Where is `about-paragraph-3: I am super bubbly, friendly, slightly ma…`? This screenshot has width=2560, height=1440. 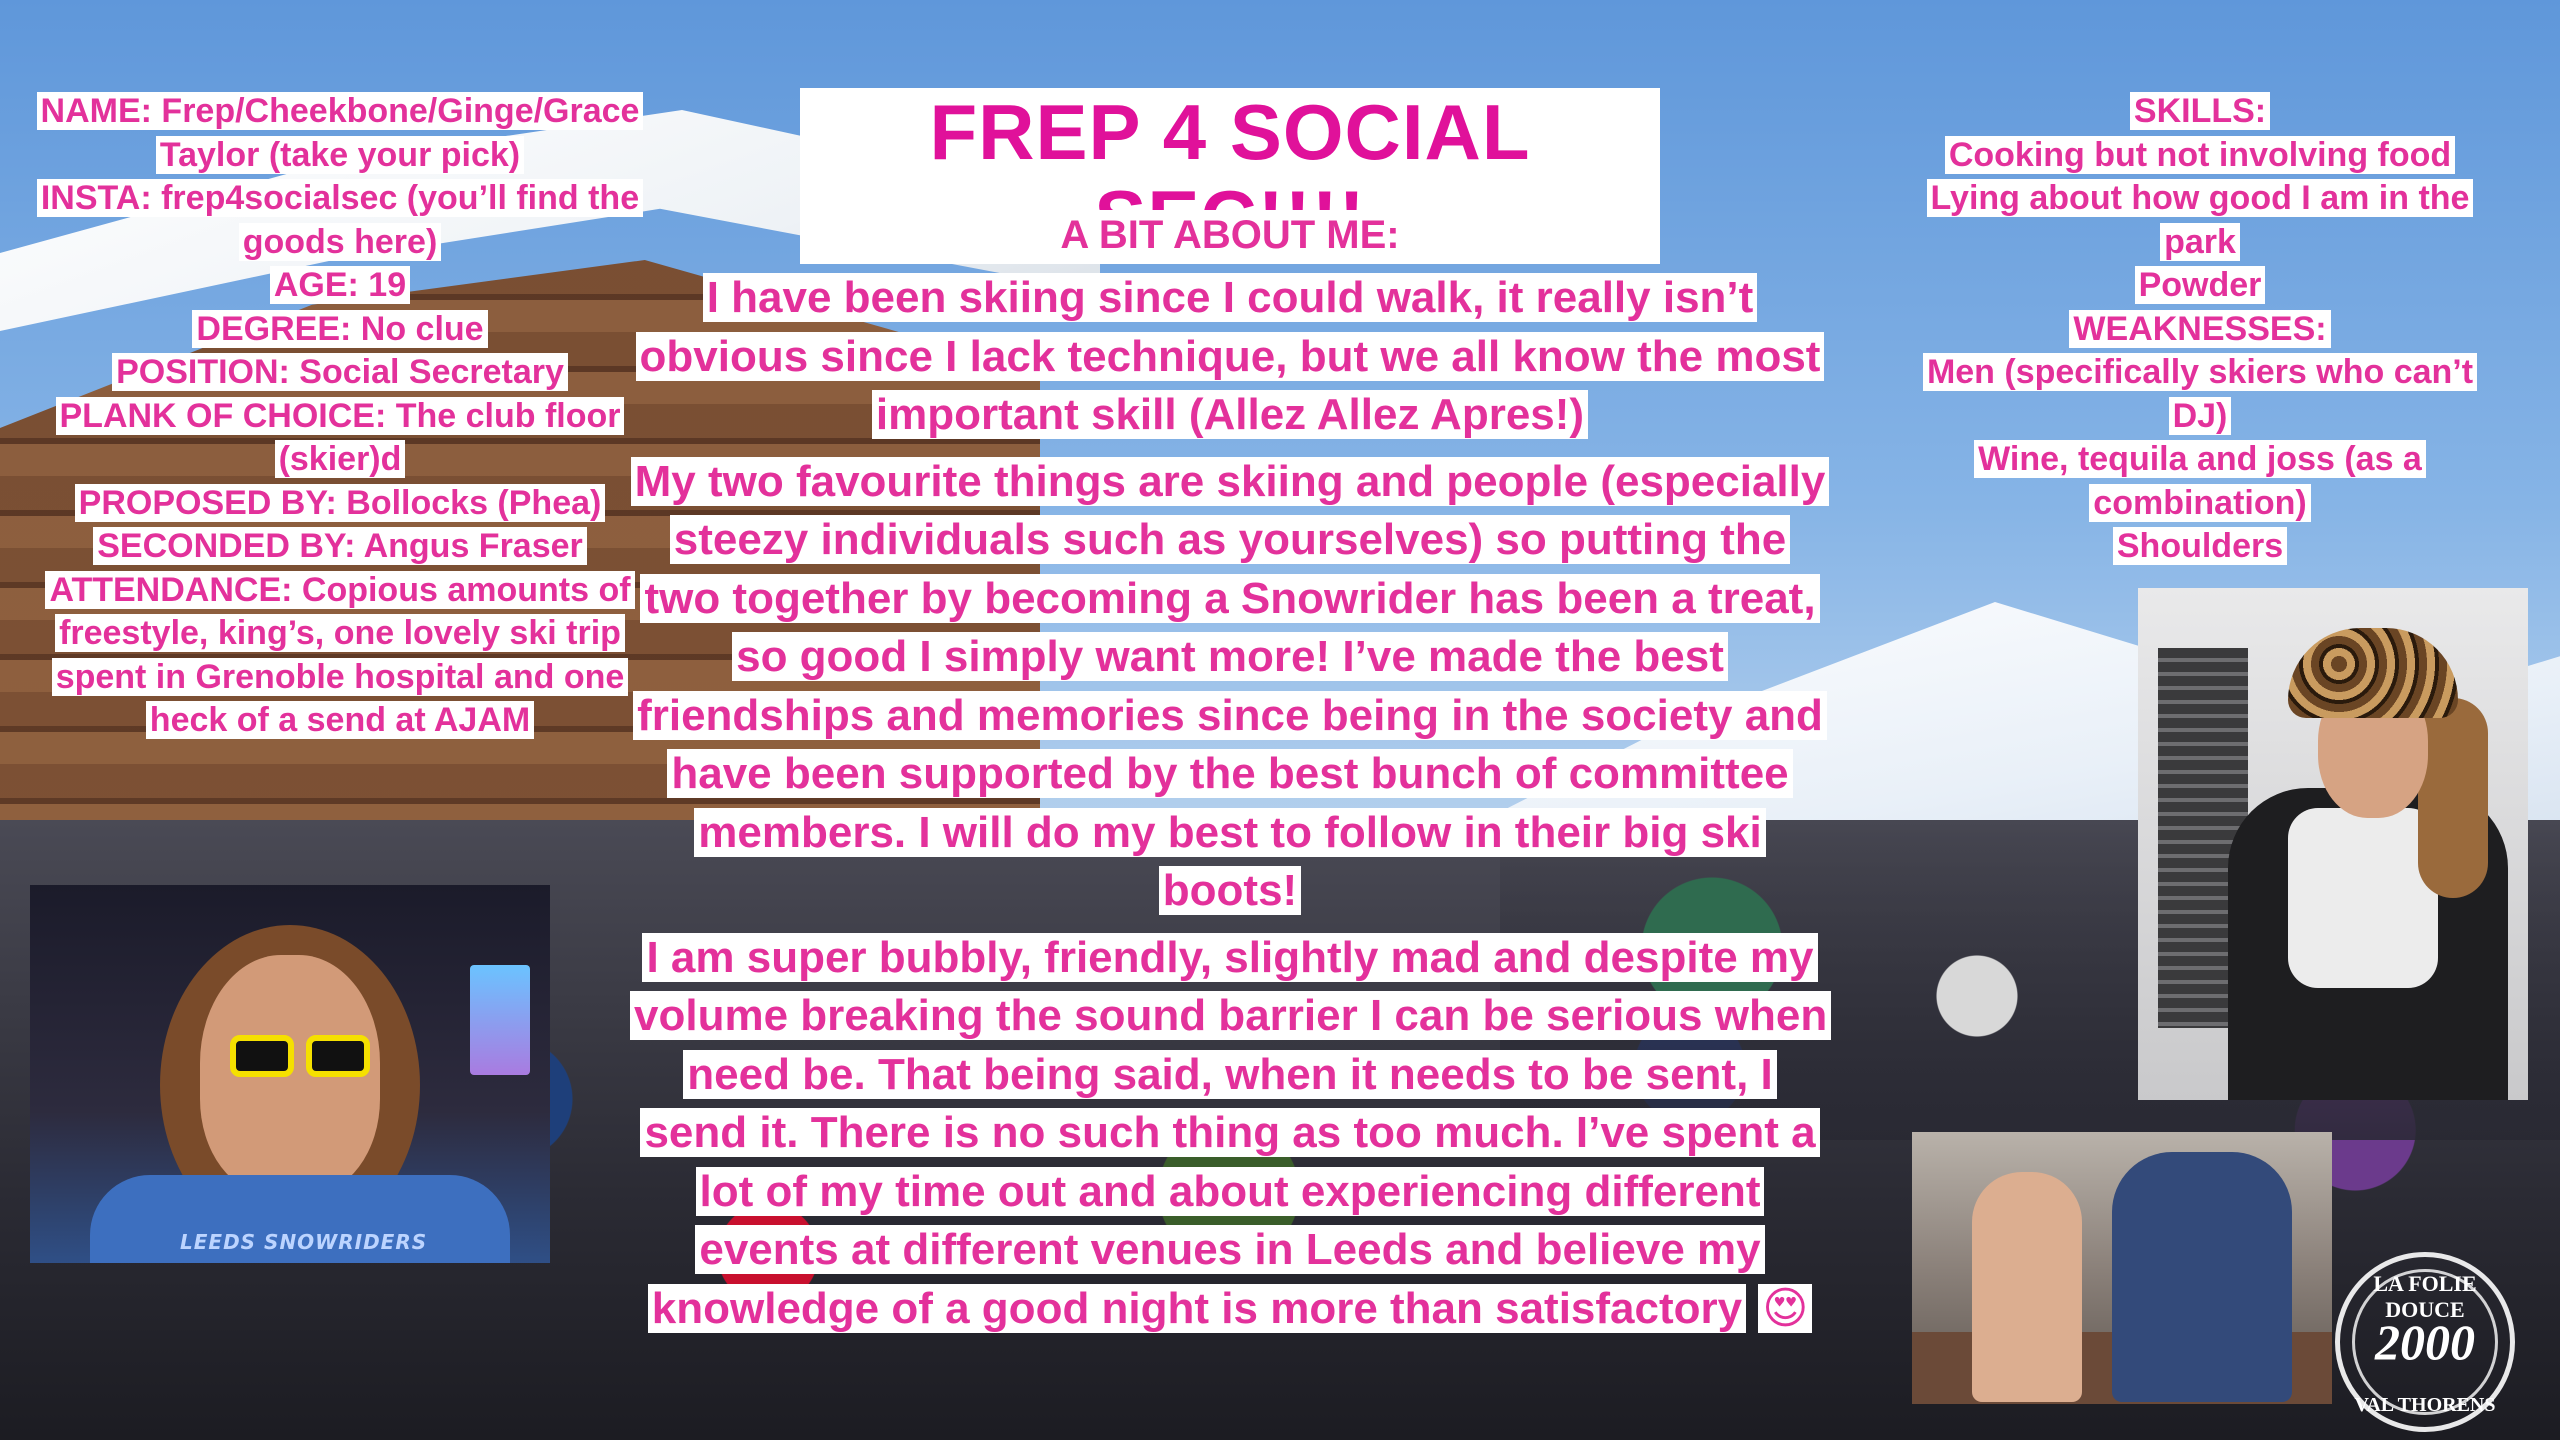 about-paragraph-3: I am super bubbly, friendly, slightly ma… is located at coordinates (1231, 1134).